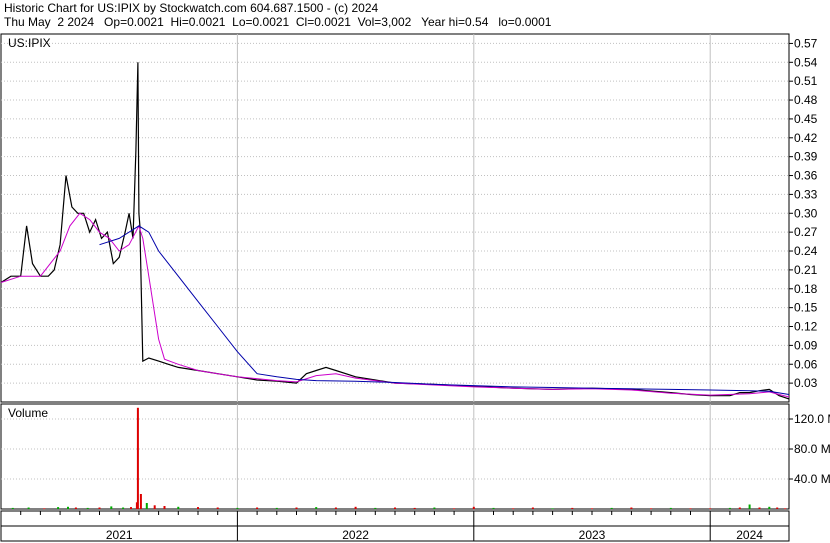  I want to click on year-label: 2023, so click(592, 535).